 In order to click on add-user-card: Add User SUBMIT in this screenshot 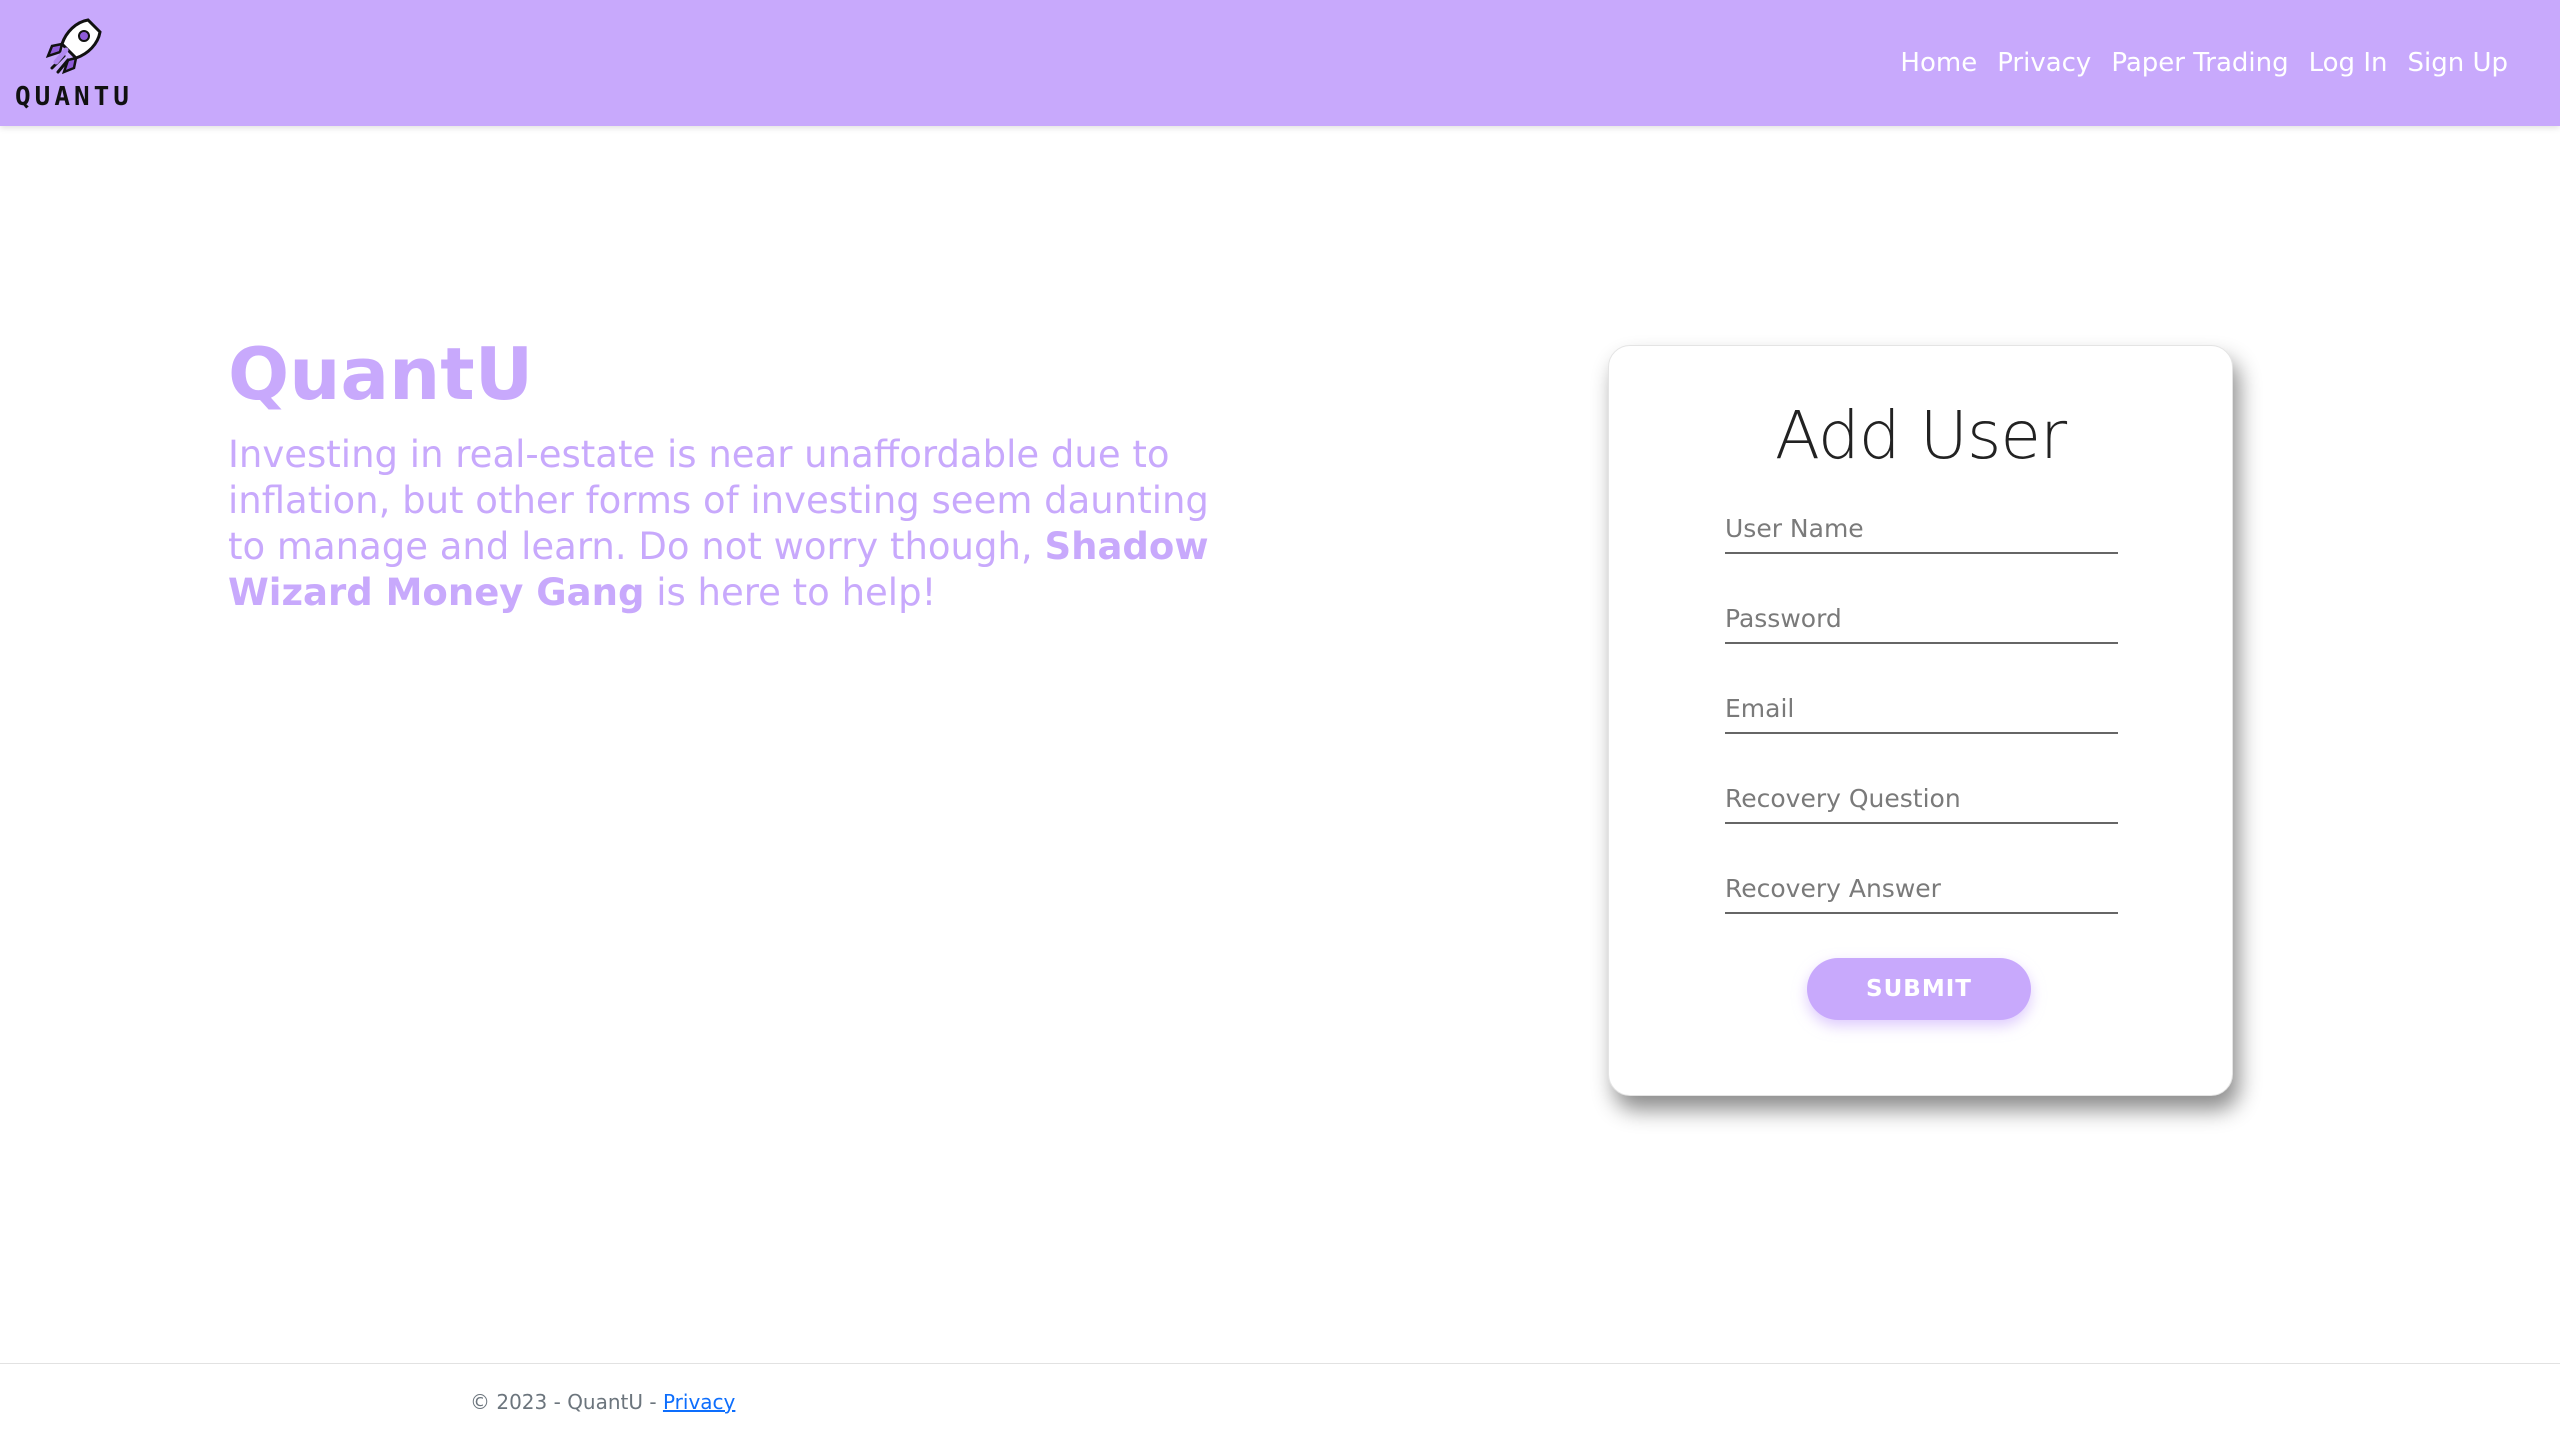, I will do `click(1920, 720)`.